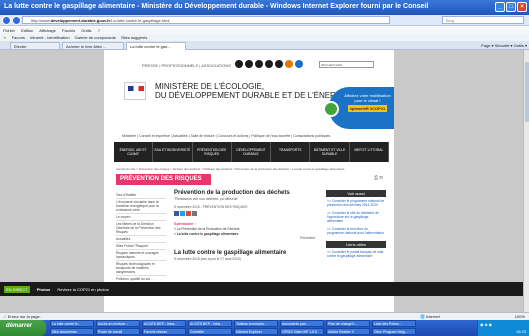  Describe the element at coordinates (141, 239) in the screenshot. I see `left-link: Actualités` at that location.